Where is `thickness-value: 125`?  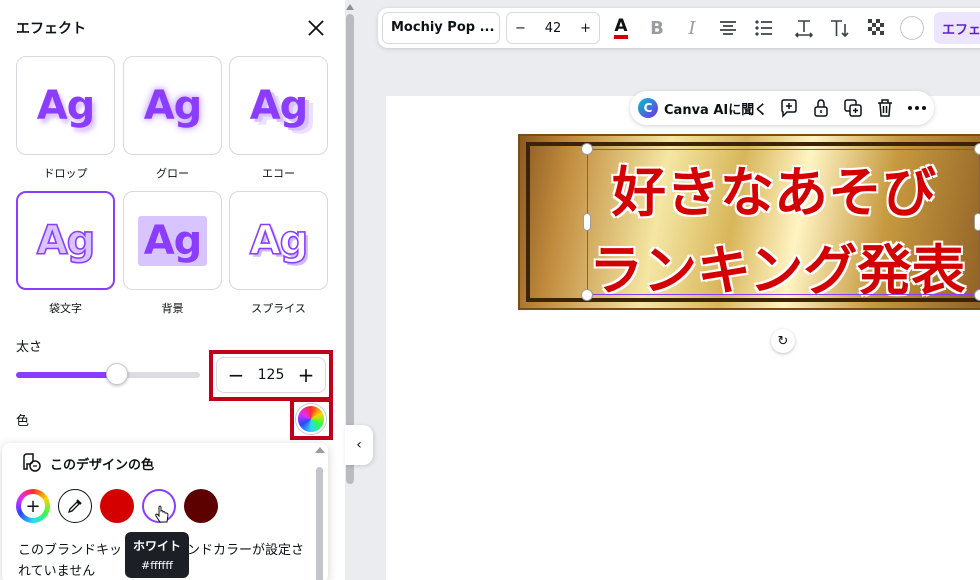 thickness-value: 125 is located at coordinates (271, 375).